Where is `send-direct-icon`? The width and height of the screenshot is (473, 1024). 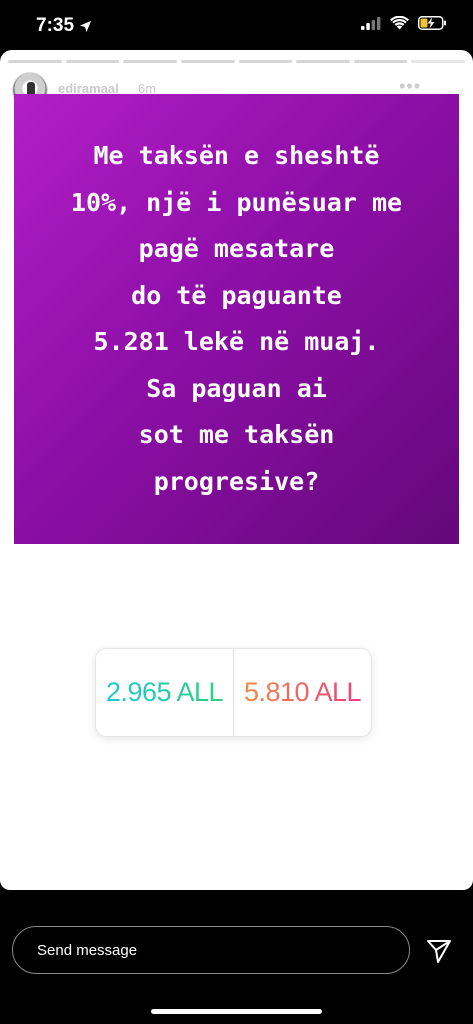 send-direct-icon is located at coordinates (439, 951).